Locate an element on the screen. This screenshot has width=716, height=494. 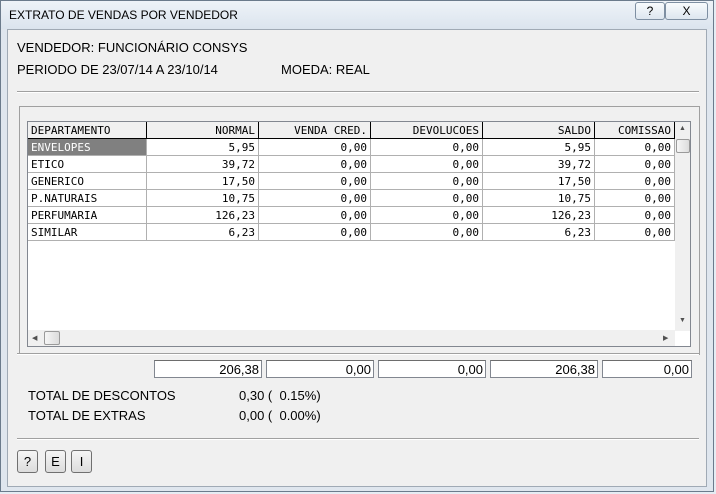
periodo-label: PERIODO DE 23/07/14 A 23/10/14 is located at coordinates (117, 69).